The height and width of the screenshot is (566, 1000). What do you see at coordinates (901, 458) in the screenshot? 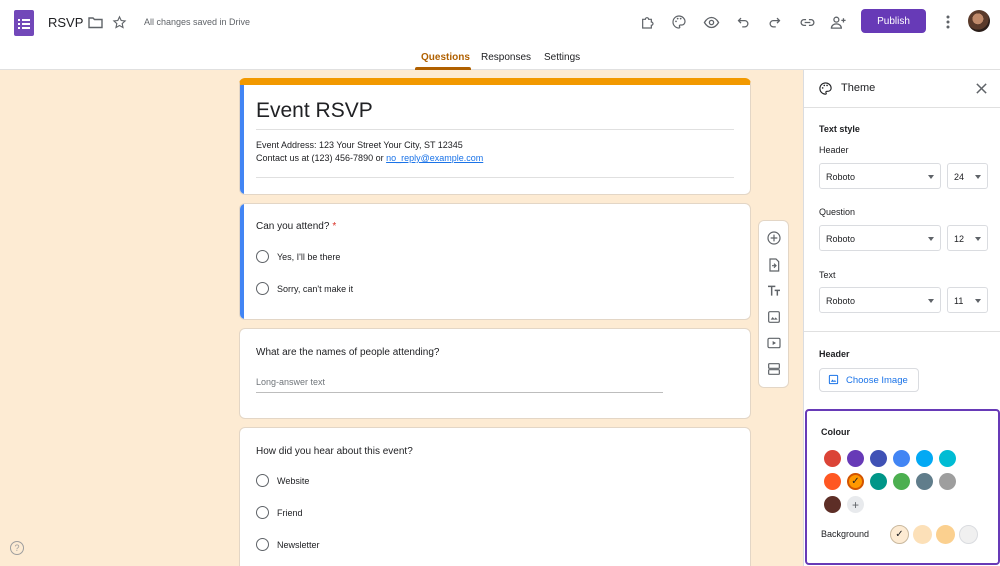
I see `colour-swatch-blue` at bounding box center [901, 458].